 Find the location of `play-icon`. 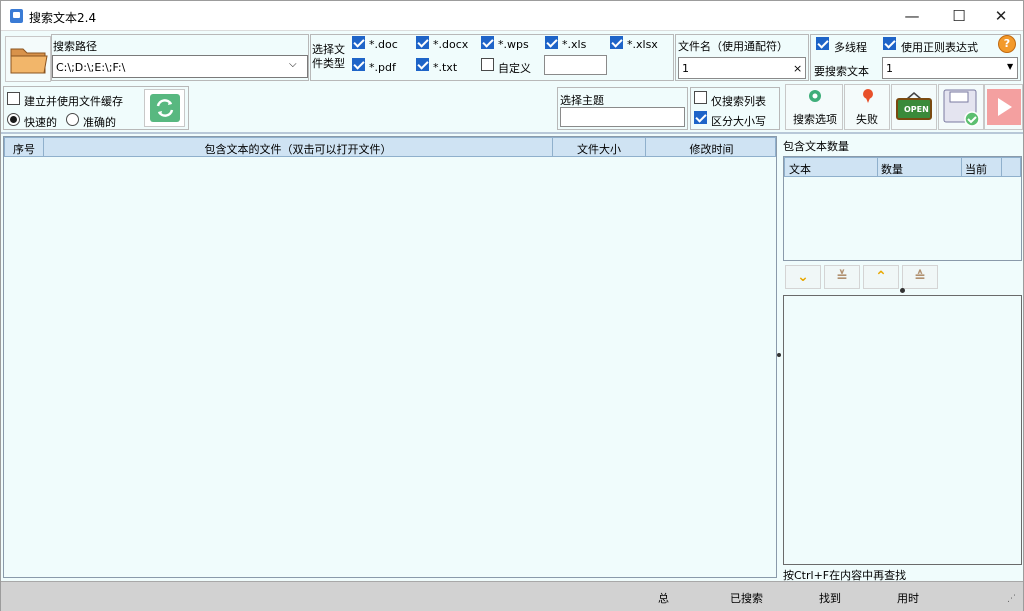

play-icon is located at coordinates (1004, 107).